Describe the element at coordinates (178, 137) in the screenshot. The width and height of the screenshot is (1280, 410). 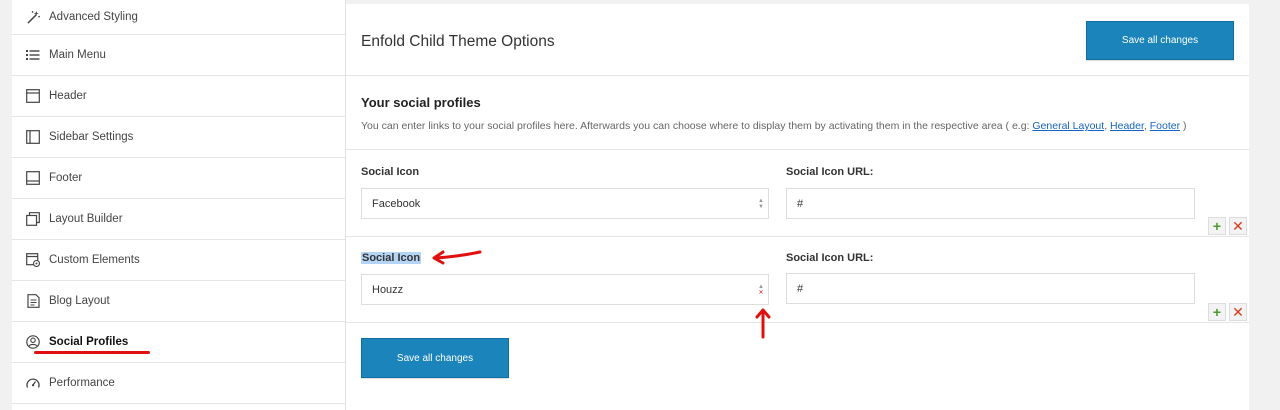
I see `sidebar-item-sidebar-settings: Sidebar Settings` at that location.